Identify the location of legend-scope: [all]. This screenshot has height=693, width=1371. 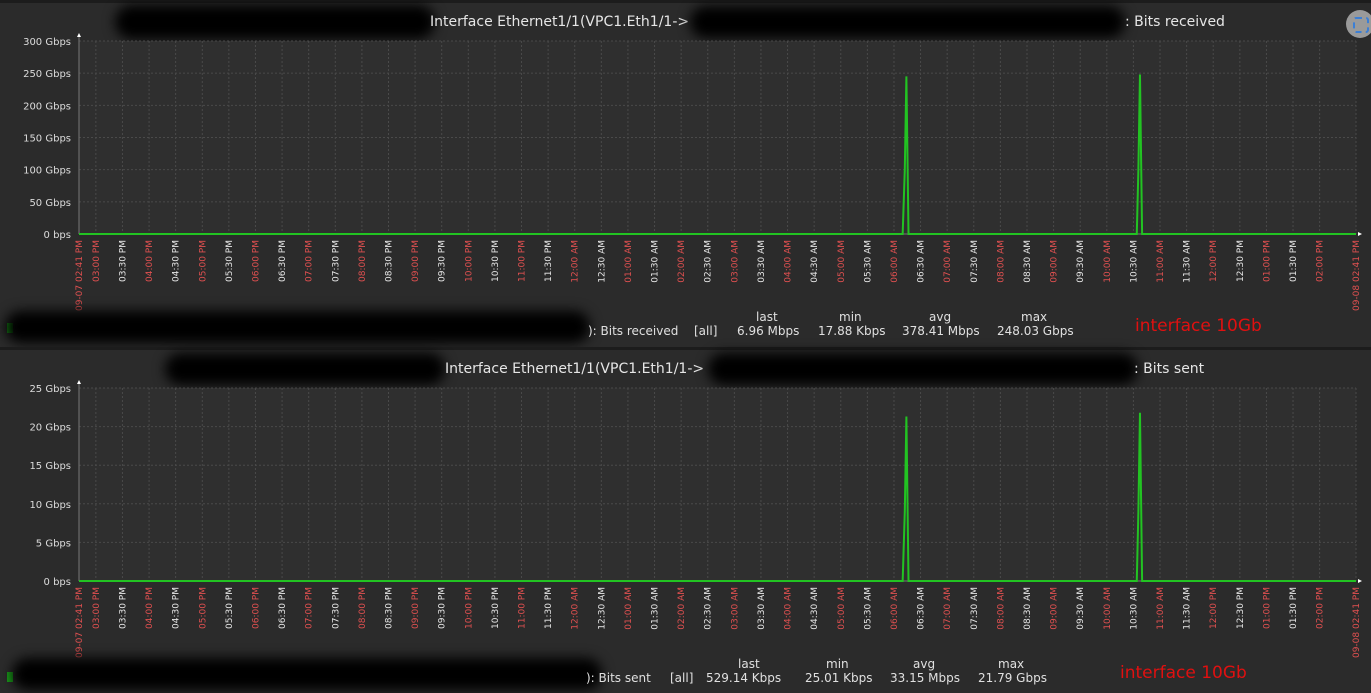
(706, 331).